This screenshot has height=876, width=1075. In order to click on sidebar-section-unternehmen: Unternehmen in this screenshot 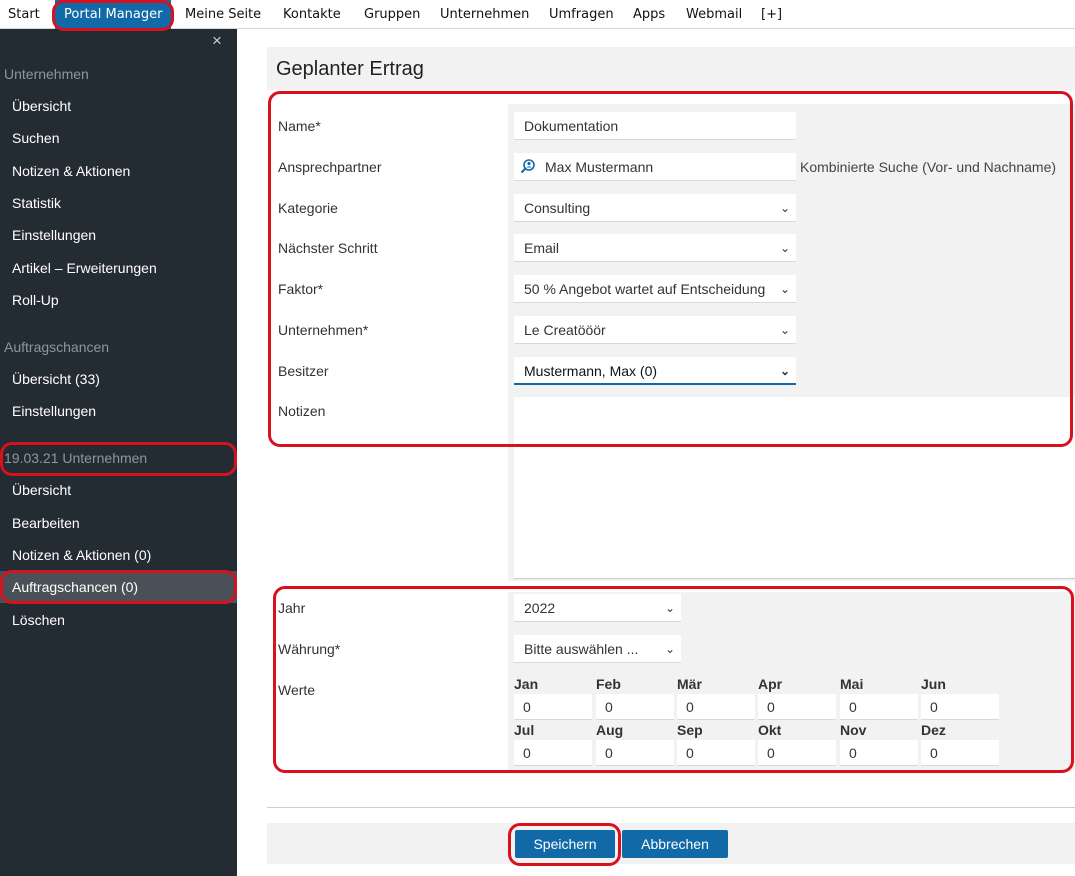, I will do `click(46, 74)`.